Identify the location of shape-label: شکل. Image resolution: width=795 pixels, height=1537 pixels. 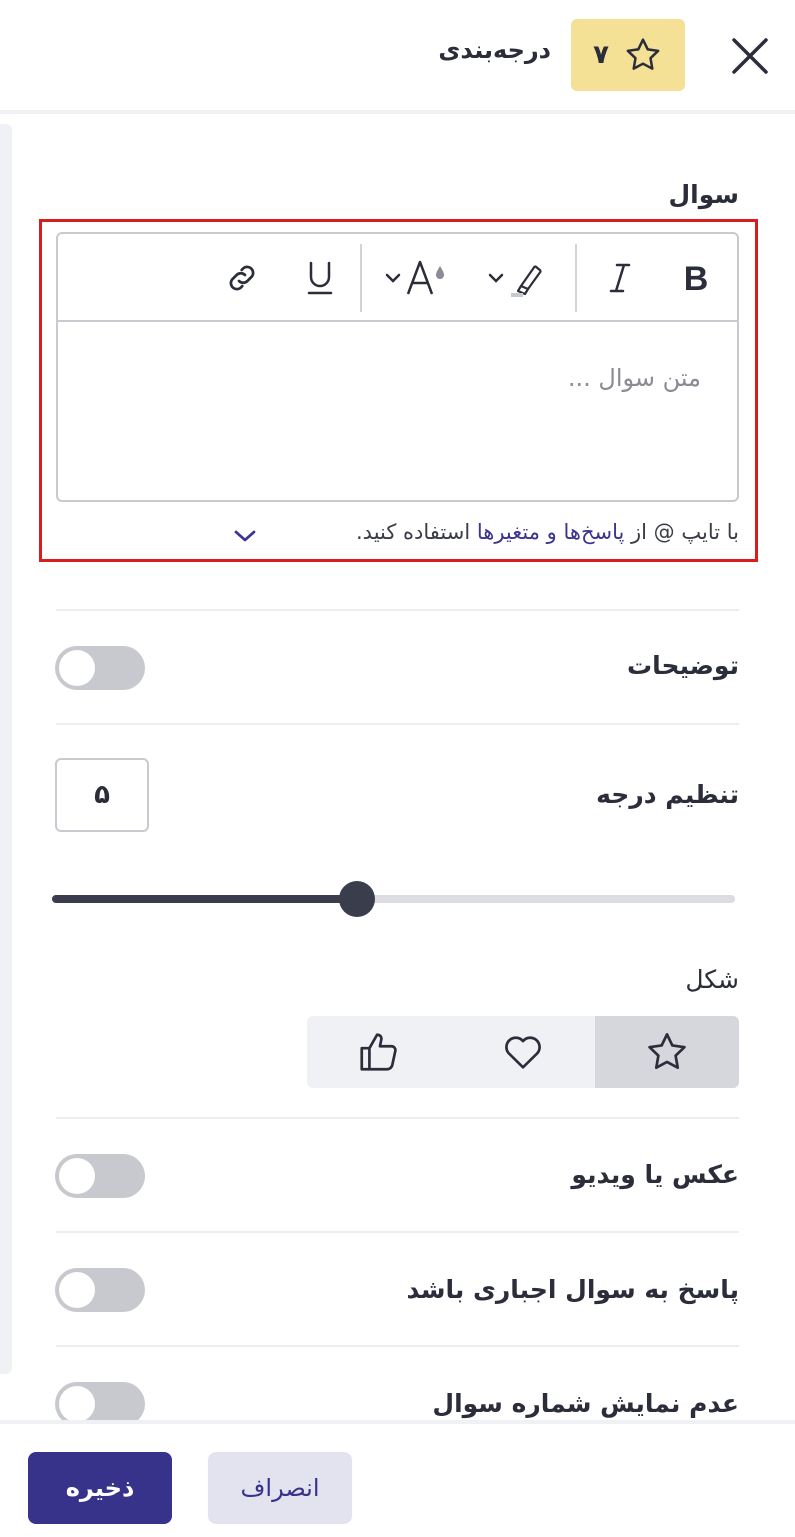
(712, 979).